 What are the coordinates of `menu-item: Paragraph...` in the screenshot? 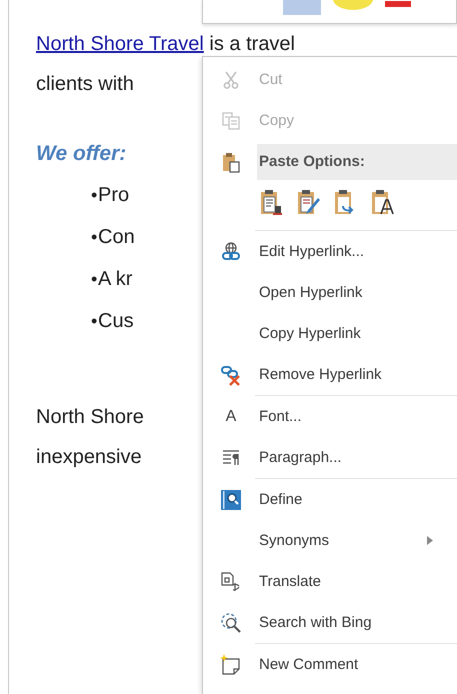 It's located at (330, 457).